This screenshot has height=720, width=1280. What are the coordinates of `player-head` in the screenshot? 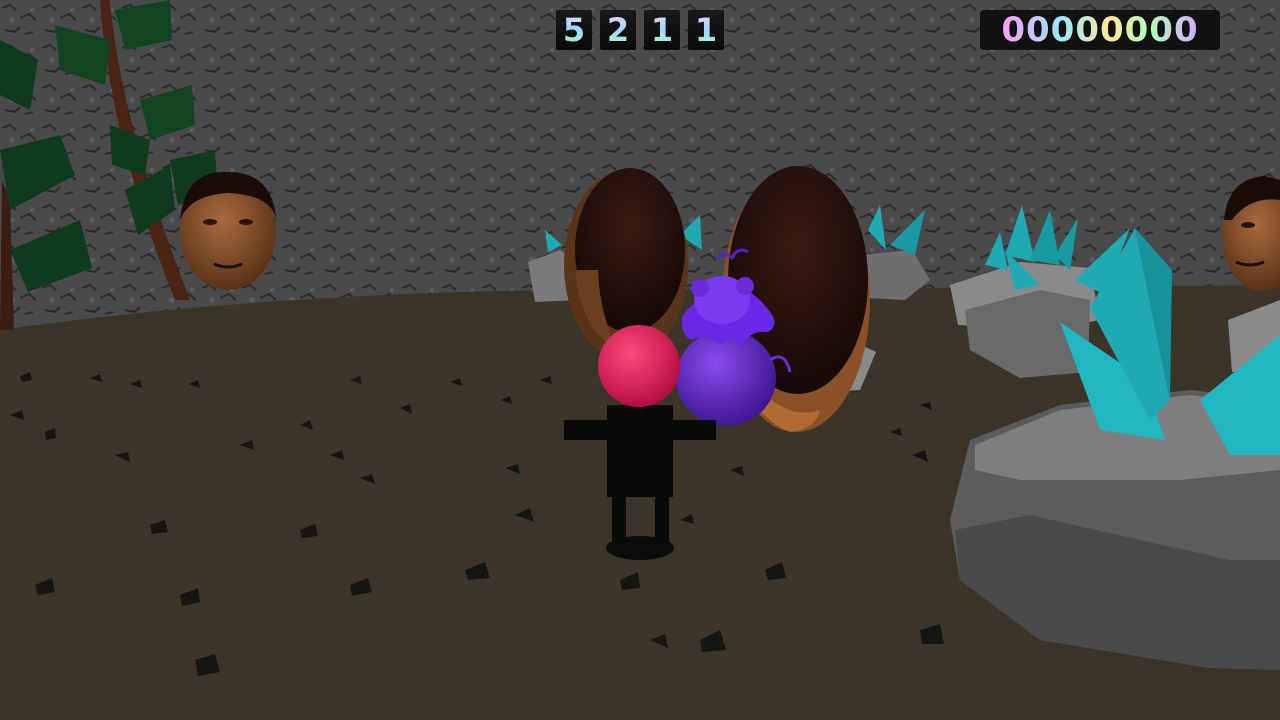 It's located at (639, 366).